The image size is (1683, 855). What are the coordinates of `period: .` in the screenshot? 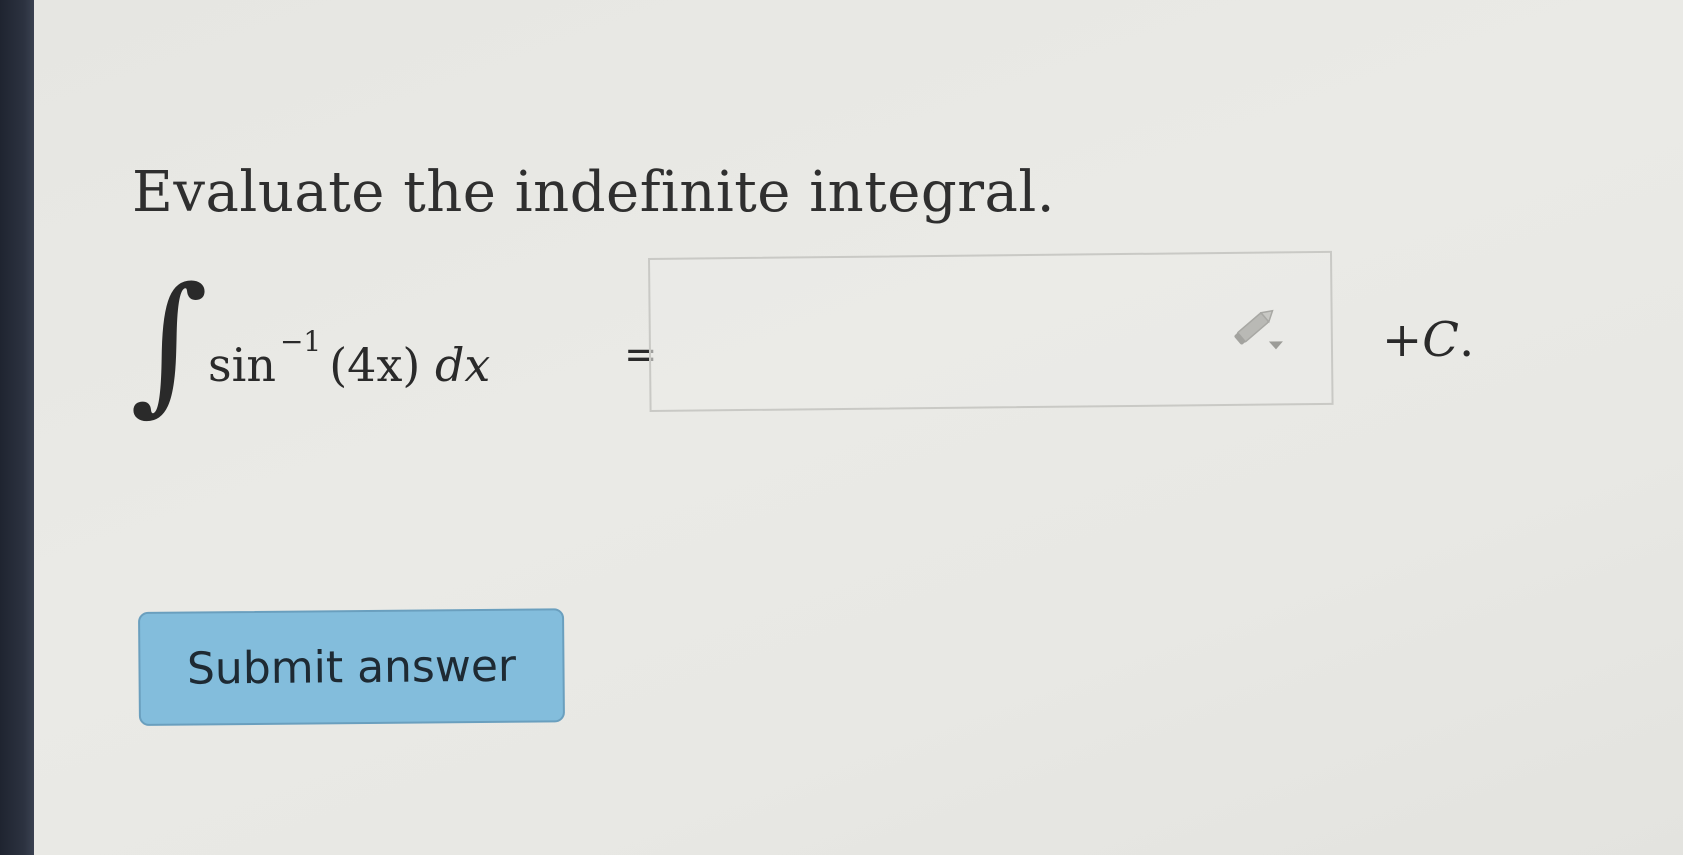 It's located at (1466, 340).